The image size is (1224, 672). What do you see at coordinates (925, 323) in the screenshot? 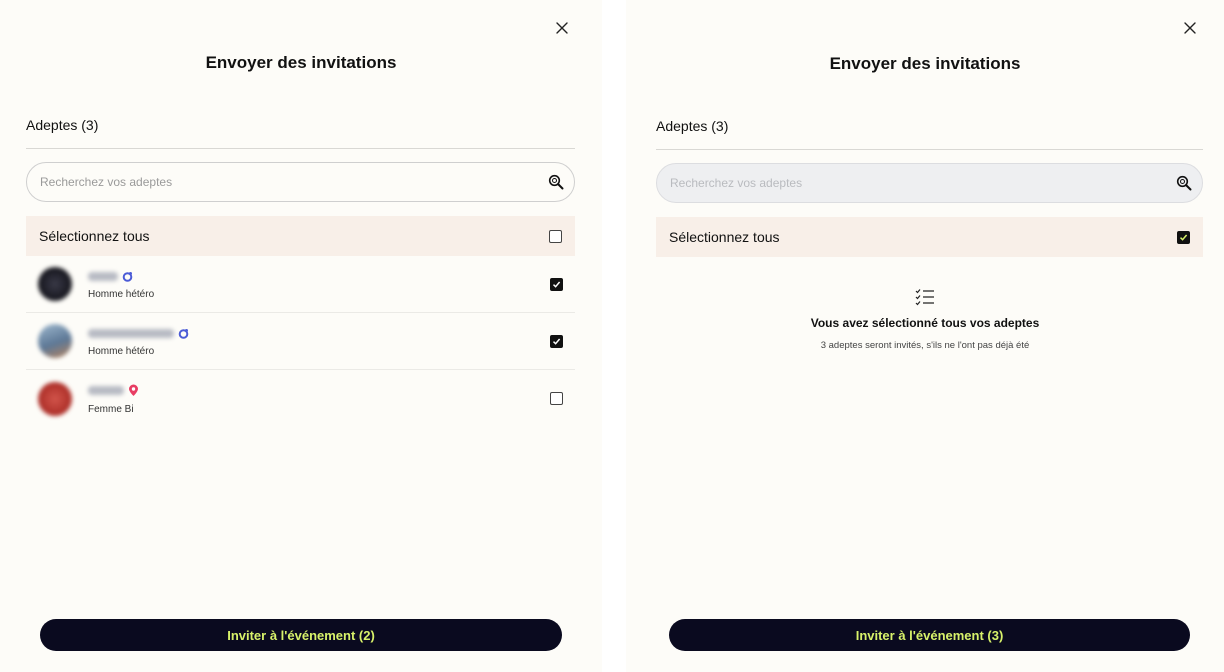
I see `empty-state-title: Vous avez sélectionné tous vos adeptes` at bounding box center [925, 323].